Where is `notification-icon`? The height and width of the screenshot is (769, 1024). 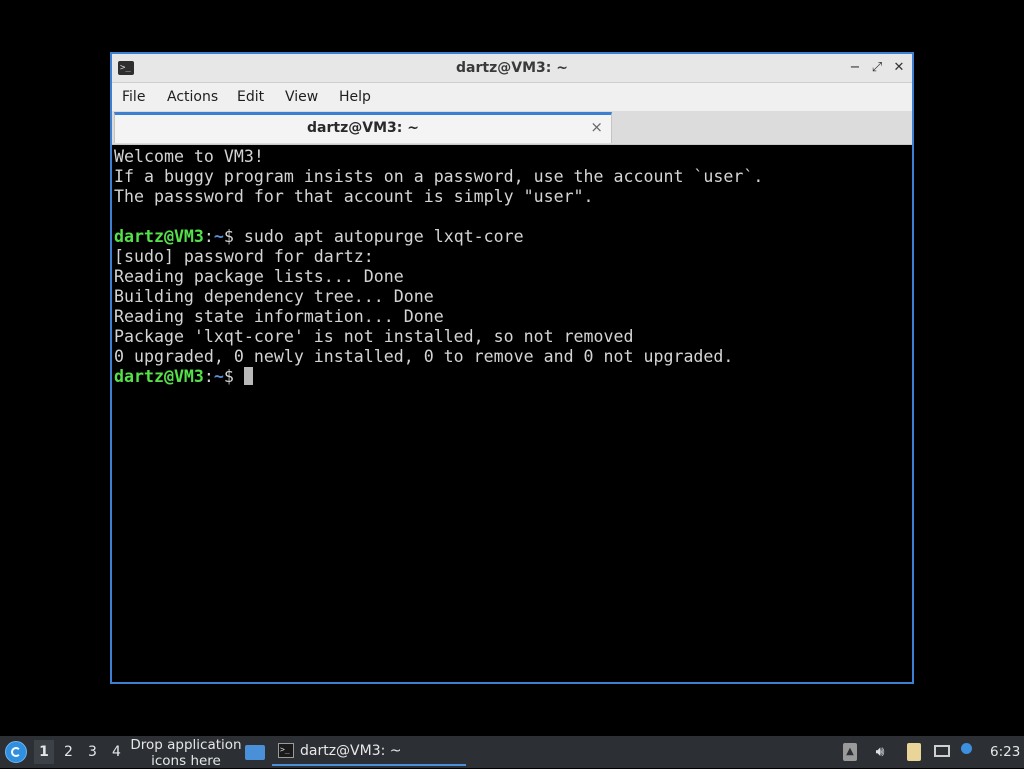
notification-icon is located at coordinates (970, 752).